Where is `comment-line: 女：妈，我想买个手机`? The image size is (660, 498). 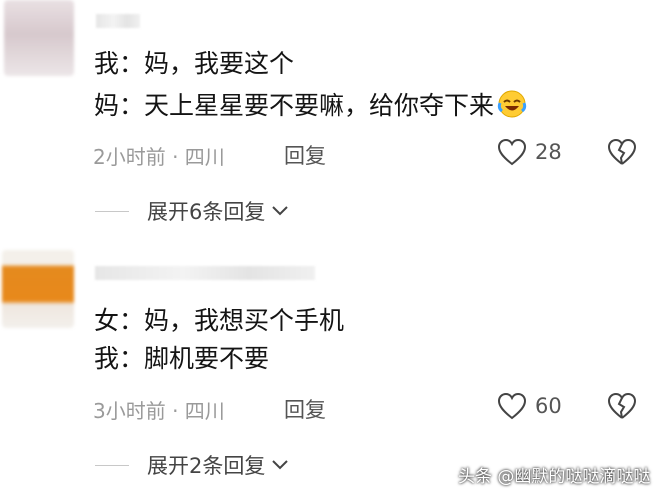 comment-line: 女：妈，我想买个手机 is located at coordinates (219, 320).